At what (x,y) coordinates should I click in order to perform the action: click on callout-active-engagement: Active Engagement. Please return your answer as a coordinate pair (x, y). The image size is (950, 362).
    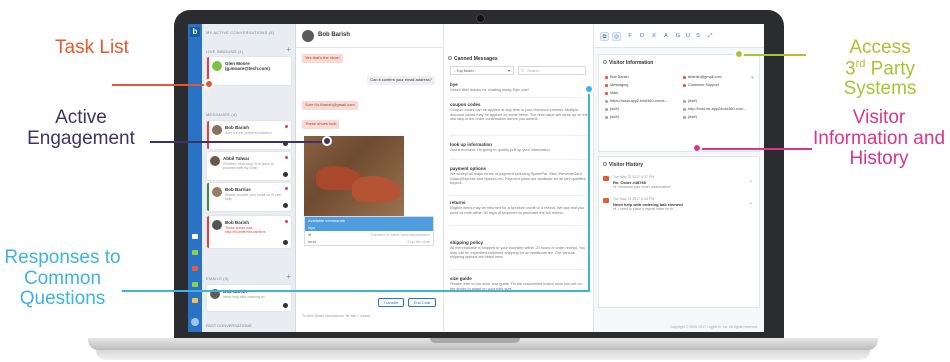
    Looking at the image, I should click on (81, 128).